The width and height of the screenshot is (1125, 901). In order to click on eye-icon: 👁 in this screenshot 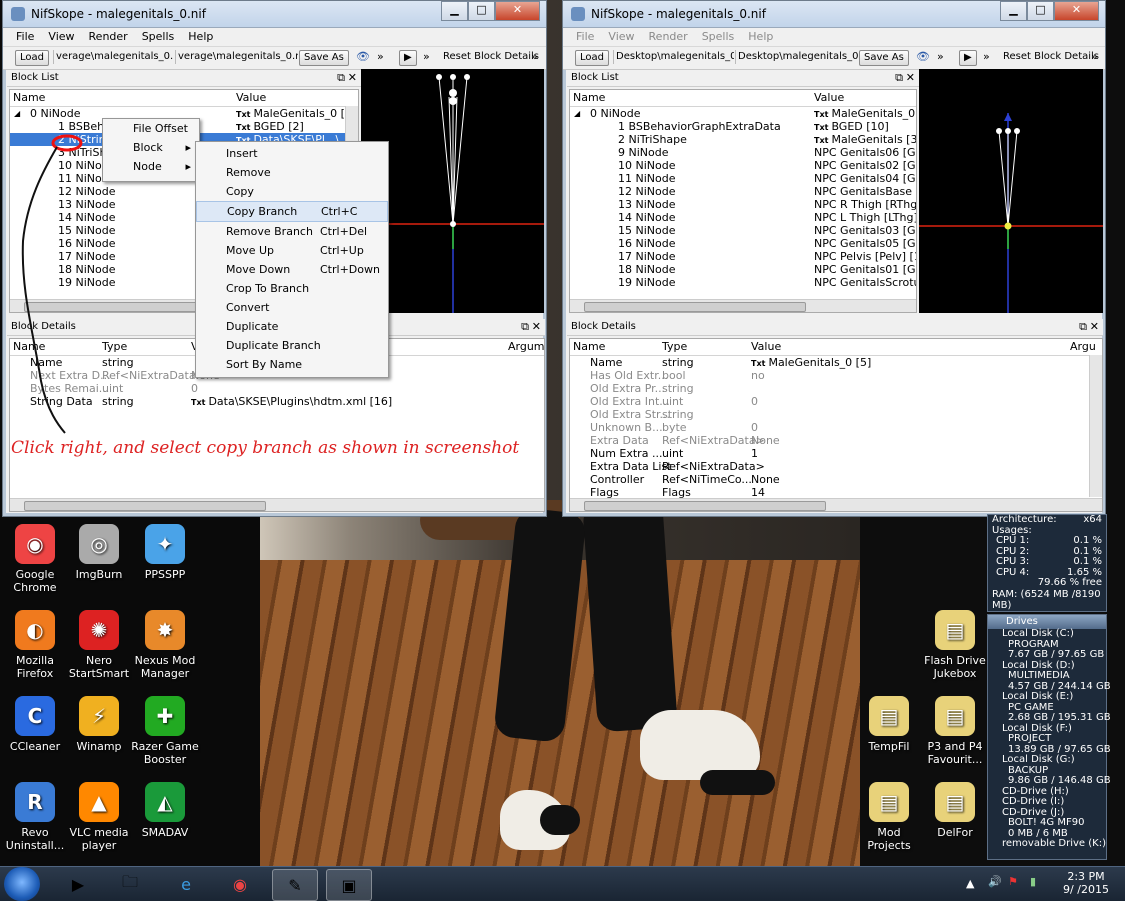, I will do `click(923, 56)`.